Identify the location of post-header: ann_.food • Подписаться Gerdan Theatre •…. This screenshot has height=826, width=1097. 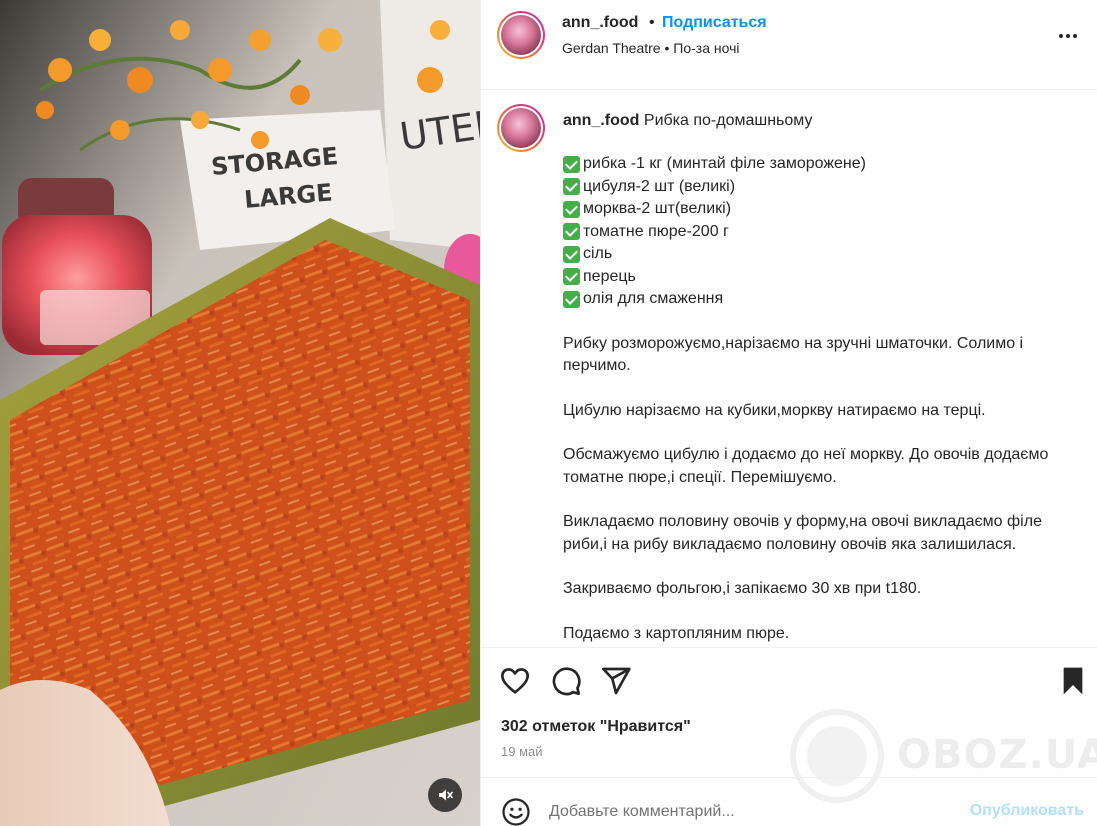
(789, 45).